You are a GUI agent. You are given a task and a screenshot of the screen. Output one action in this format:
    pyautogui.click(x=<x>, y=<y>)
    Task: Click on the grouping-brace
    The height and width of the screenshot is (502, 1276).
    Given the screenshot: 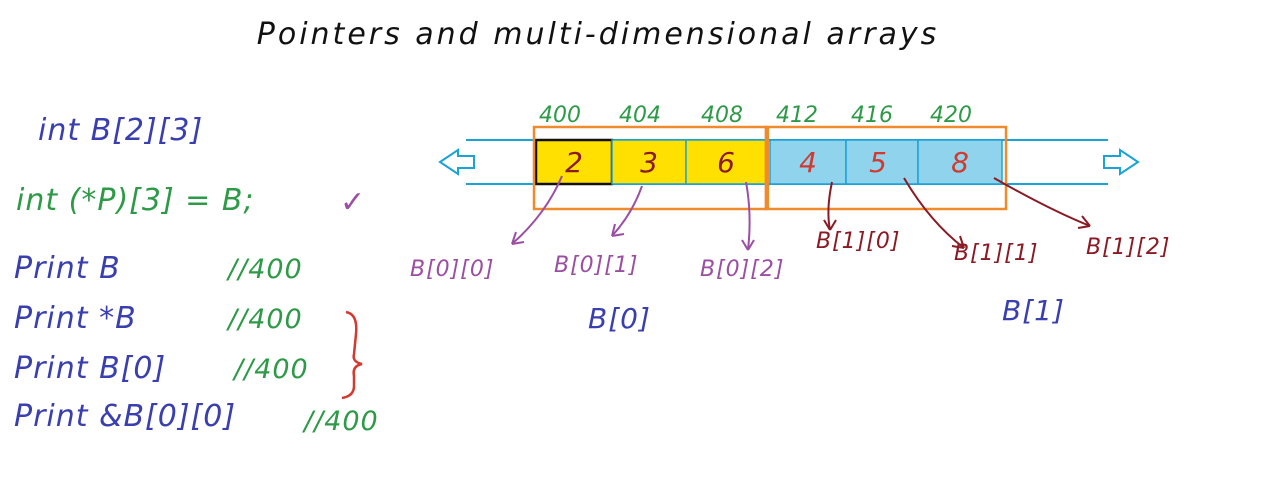 What is the action you would take?
    pyautogui.click(x=352, y=355)
    